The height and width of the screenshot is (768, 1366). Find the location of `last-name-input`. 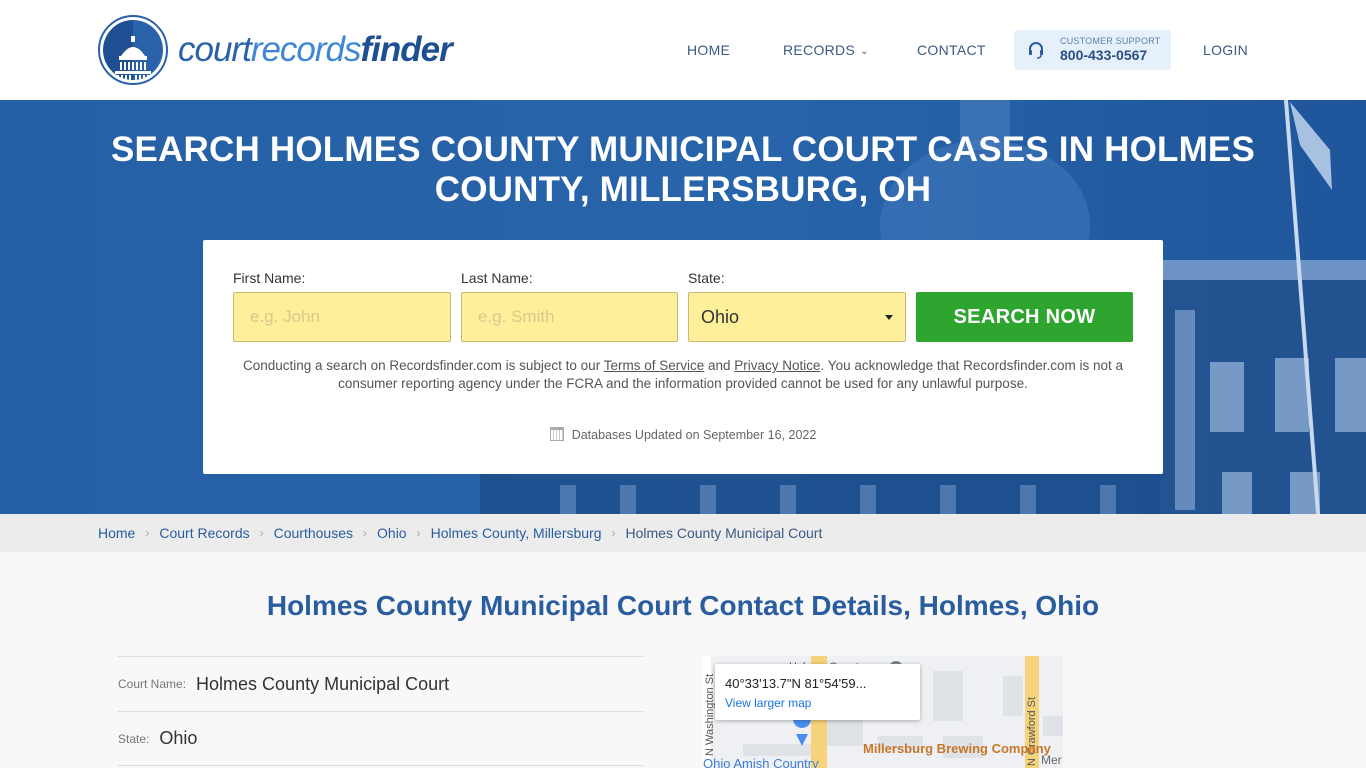

last-name-input is located at coordinates (569, 317).